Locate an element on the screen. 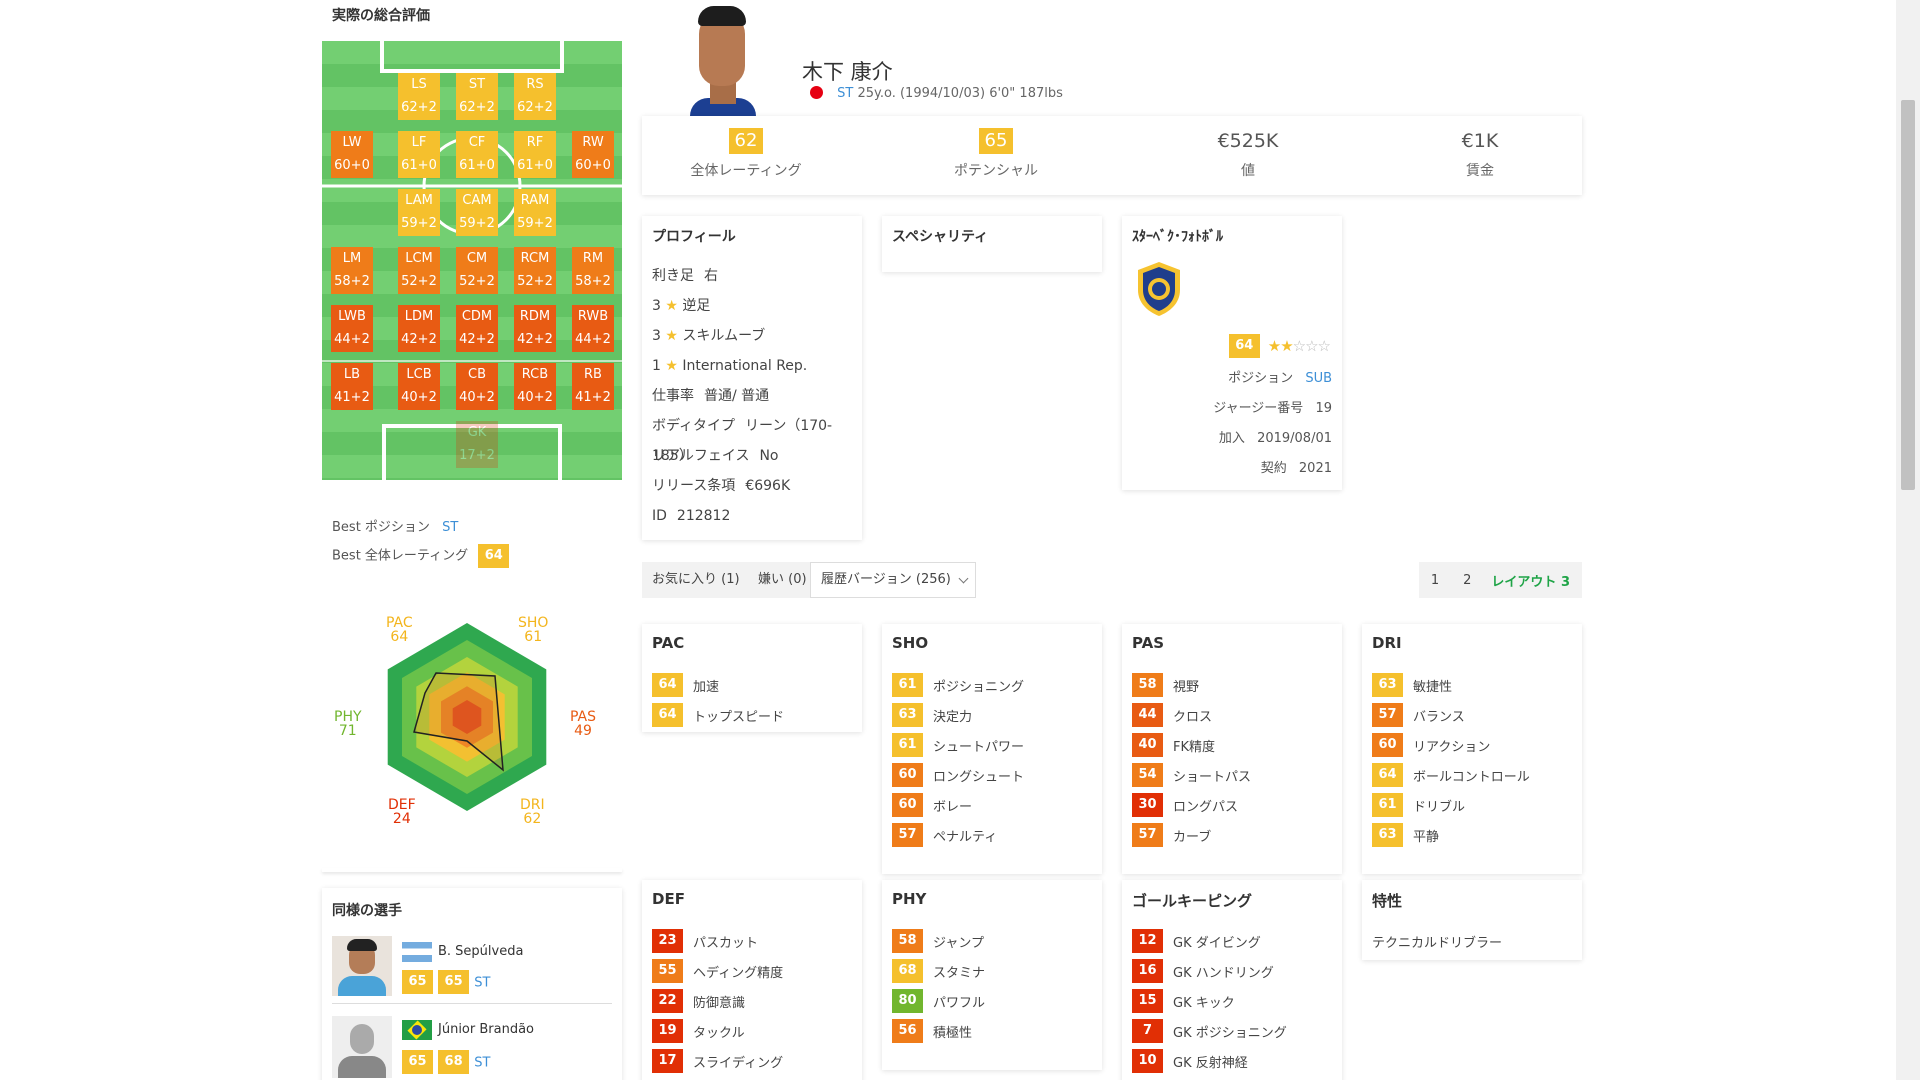  attribute-label: ロングパス is located at coordinates (1206, 807).